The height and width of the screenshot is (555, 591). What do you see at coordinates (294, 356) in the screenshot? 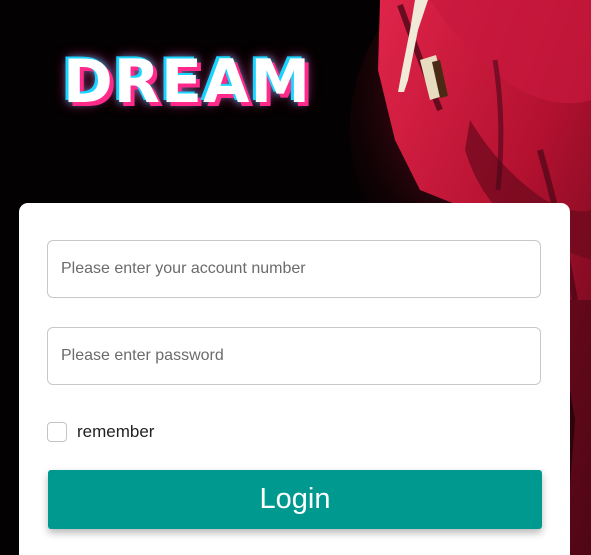
I see `password-input` at bounding box center [294, 356].